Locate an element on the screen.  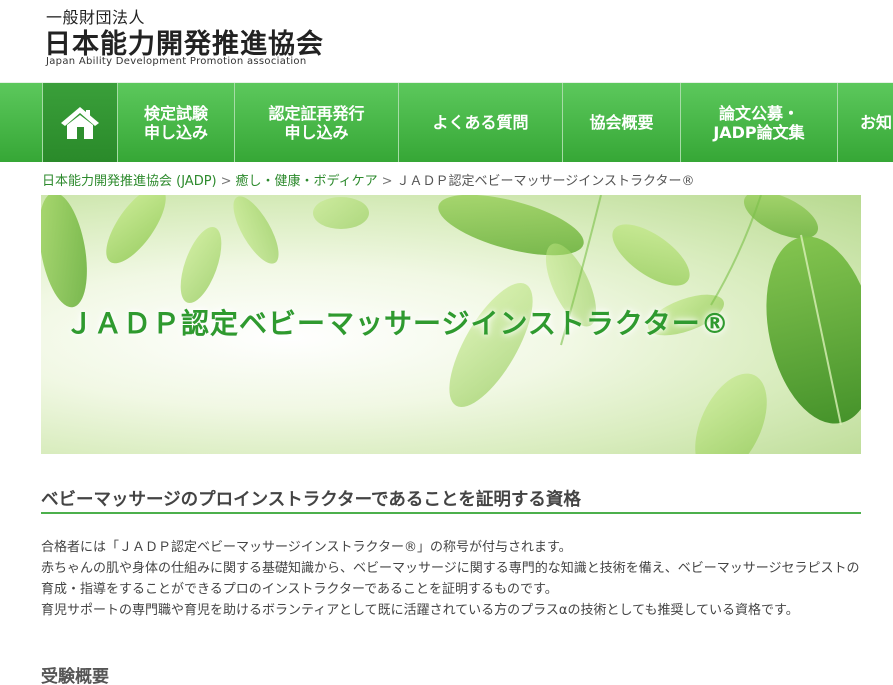
nav-label: JADP論文集 is located at coordinates (759, 132).